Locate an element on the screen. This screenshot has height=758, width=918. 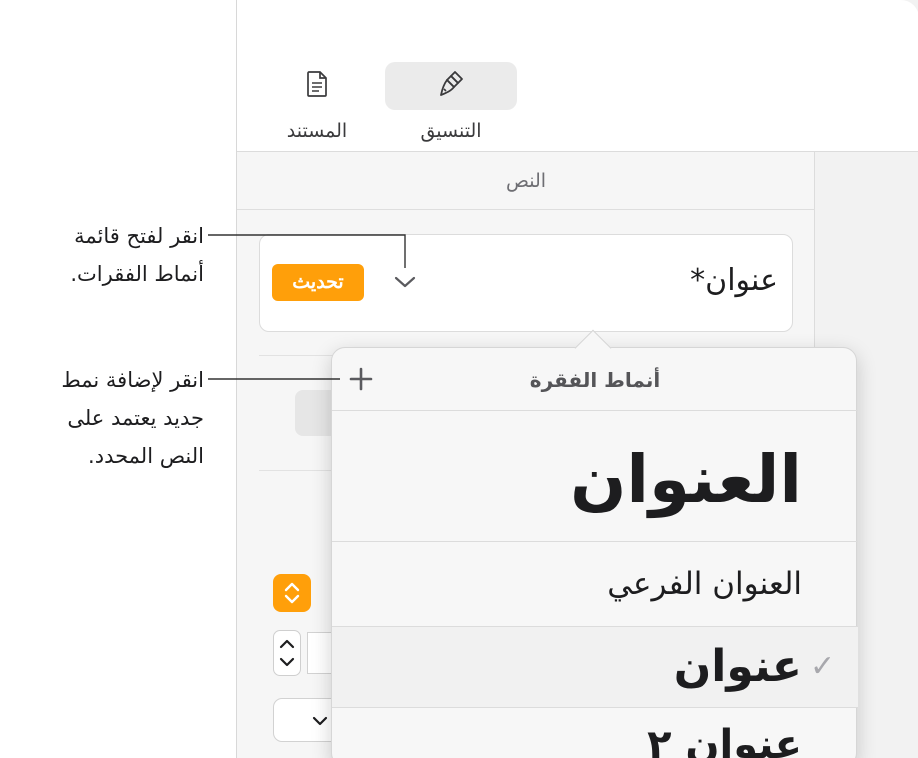
font-size-popup-button is located at coordinates (292, 593).